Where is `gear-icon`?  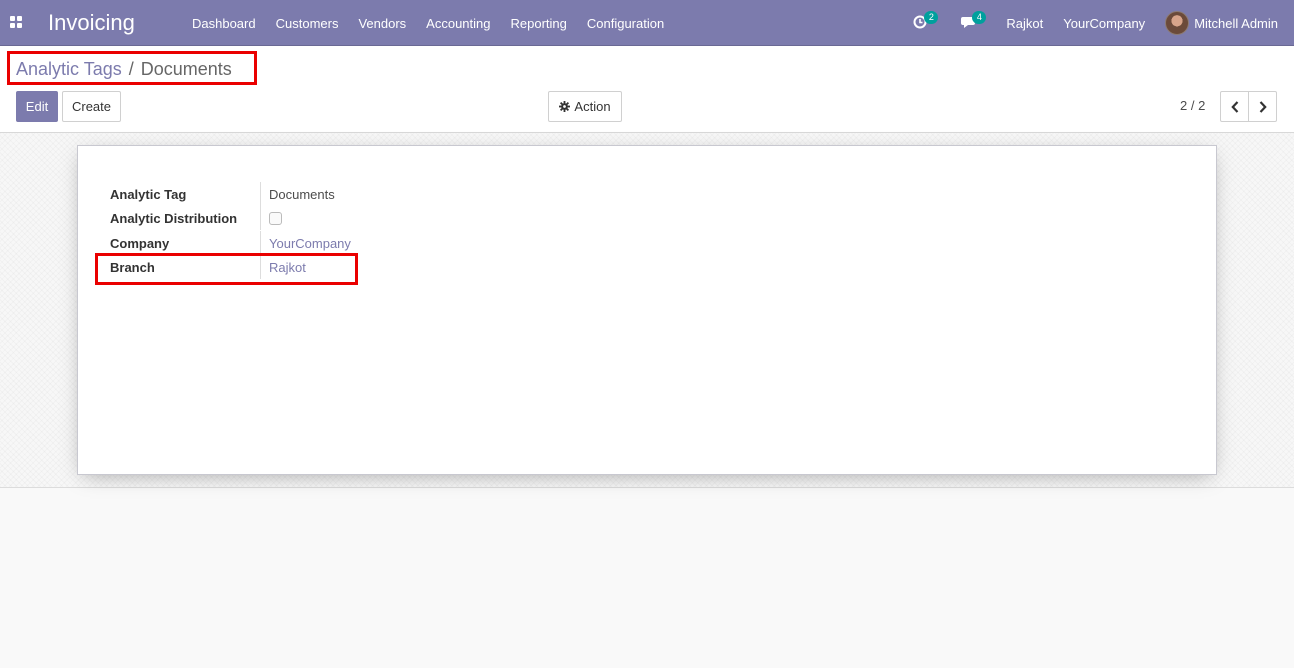 gear-icon is located at coordinates (565, 106).